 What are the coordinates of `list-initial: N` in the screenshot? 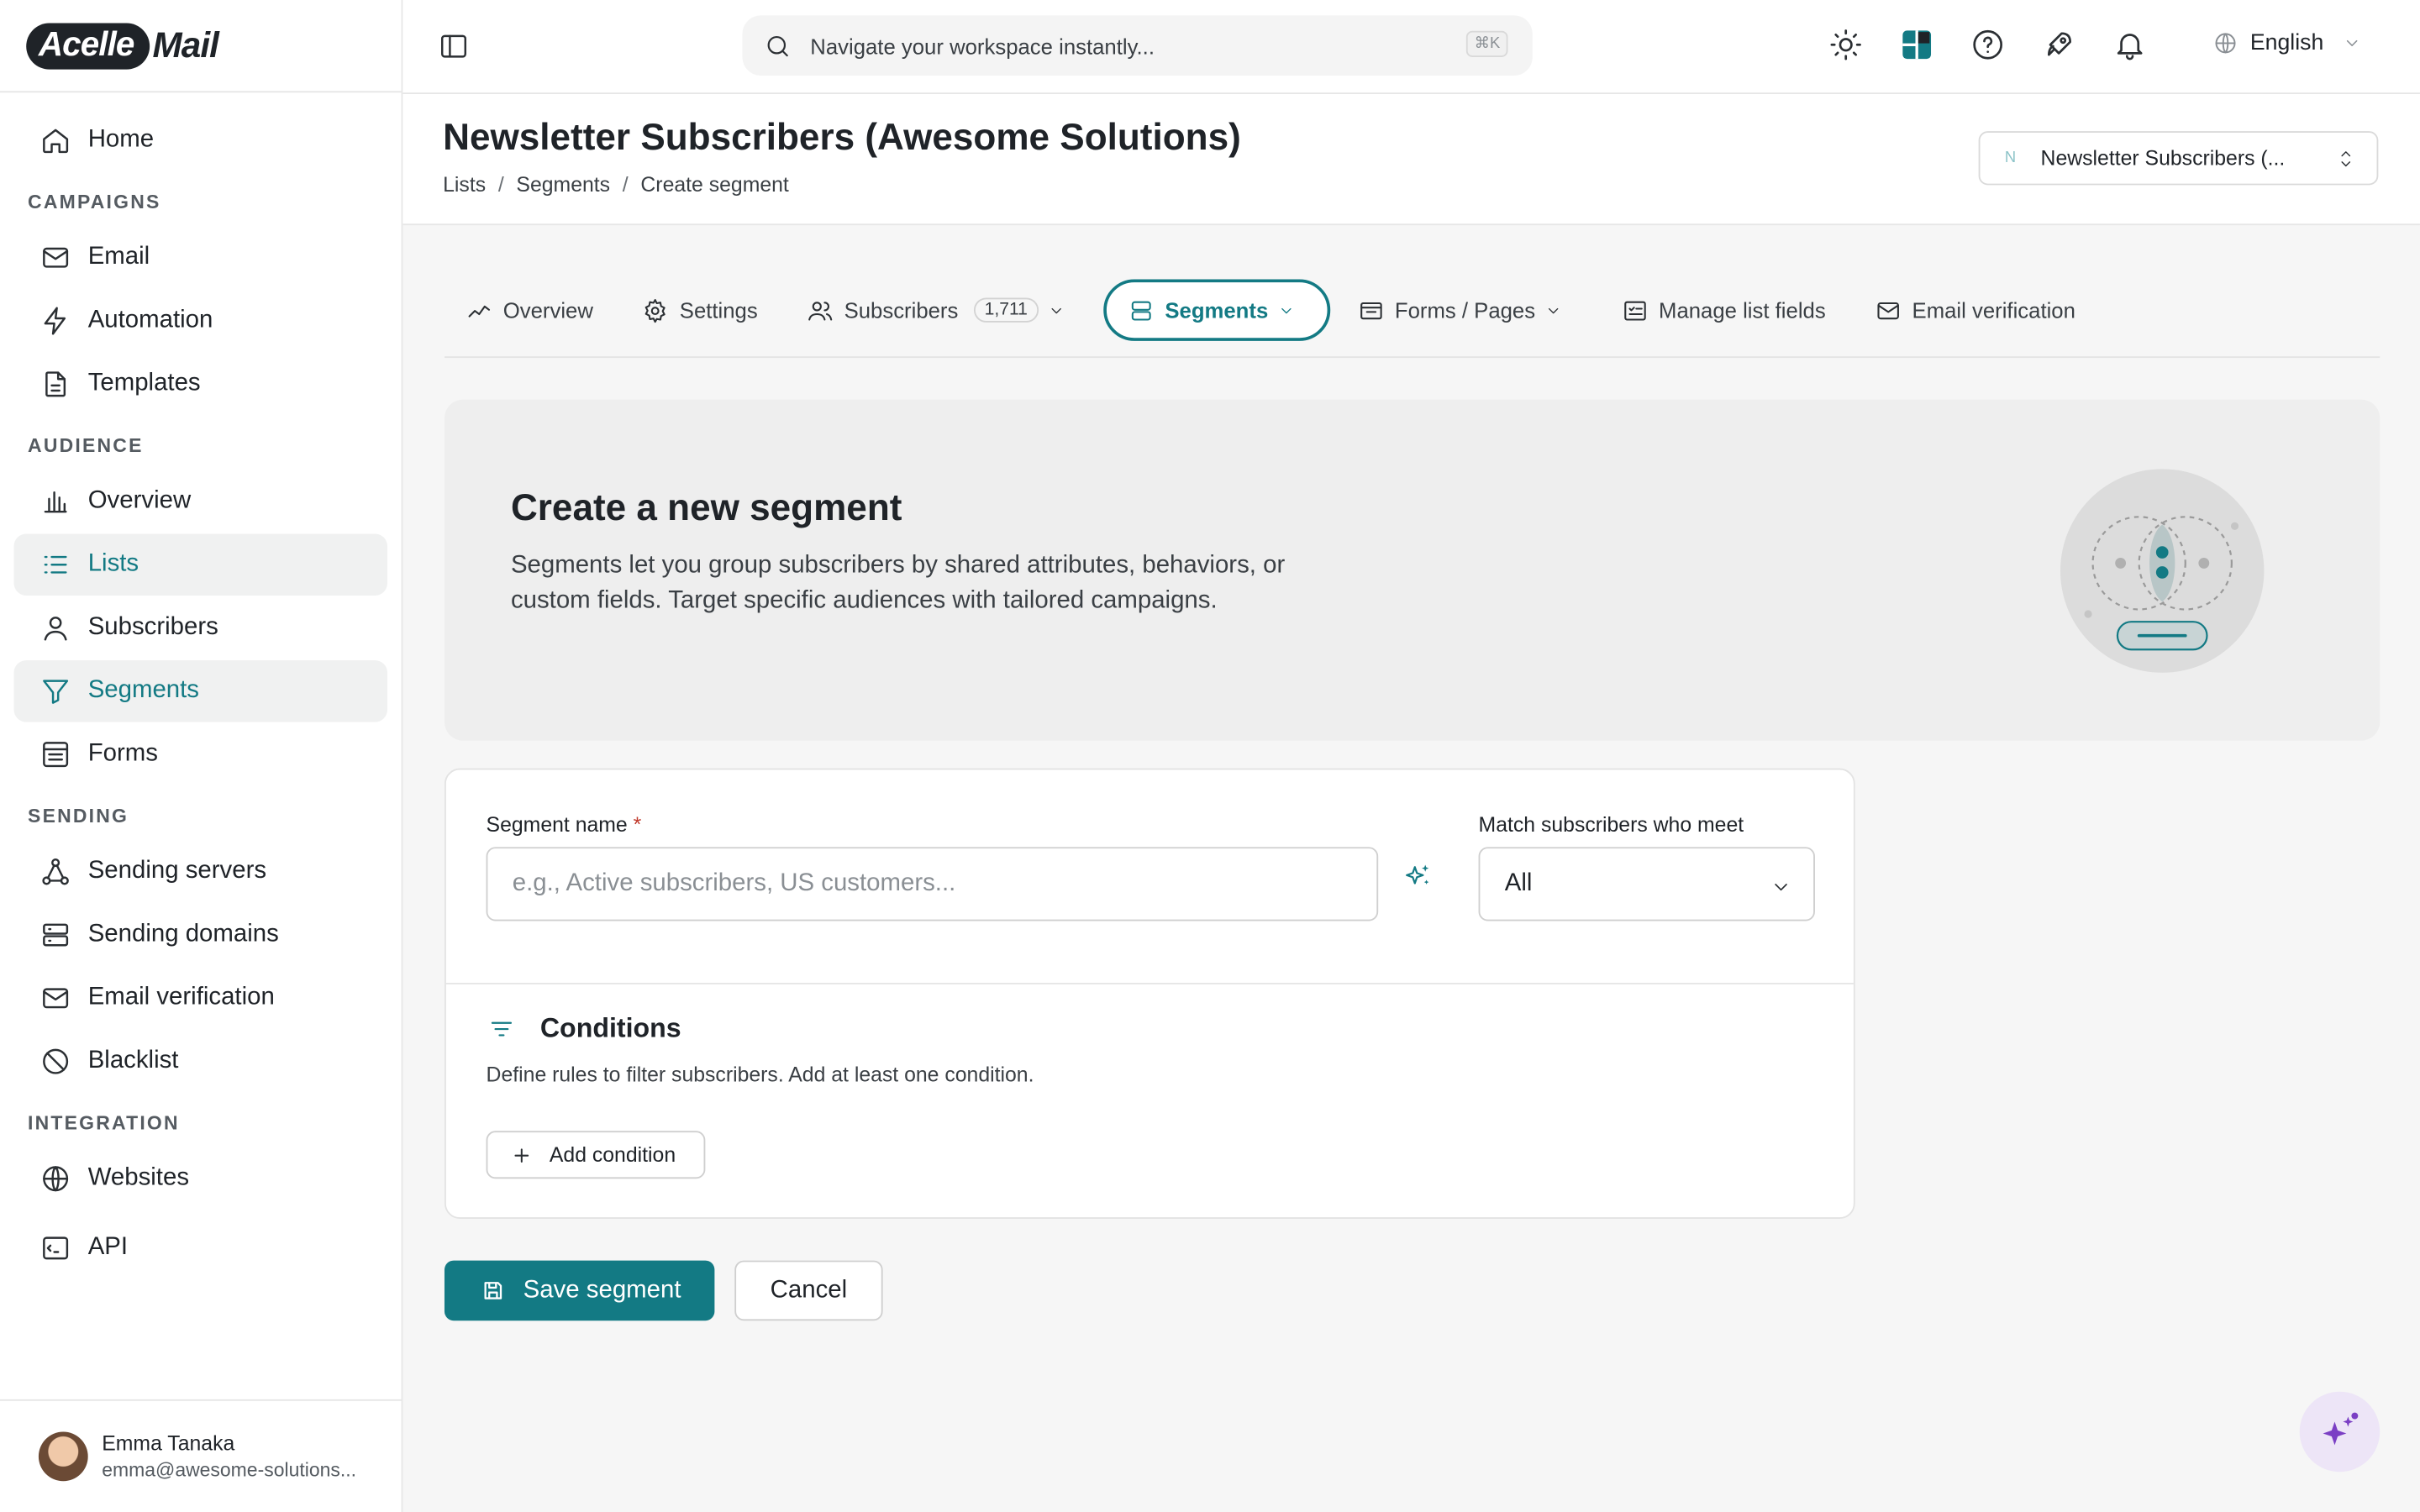 It's located at (2010, 158).